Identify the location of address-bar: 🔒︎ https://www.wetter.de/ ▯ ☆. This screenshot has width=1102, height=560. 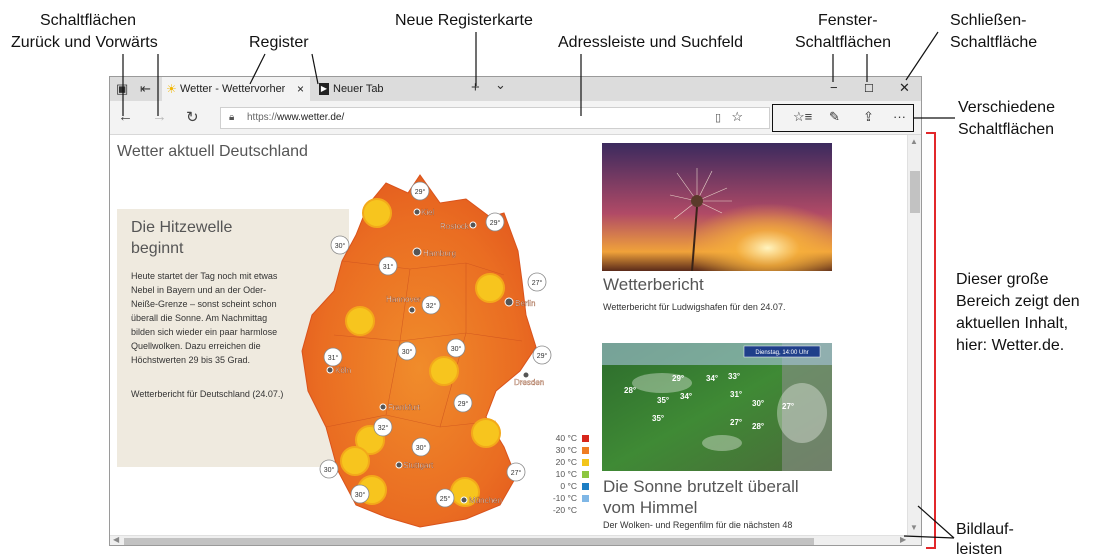
(495, 118).